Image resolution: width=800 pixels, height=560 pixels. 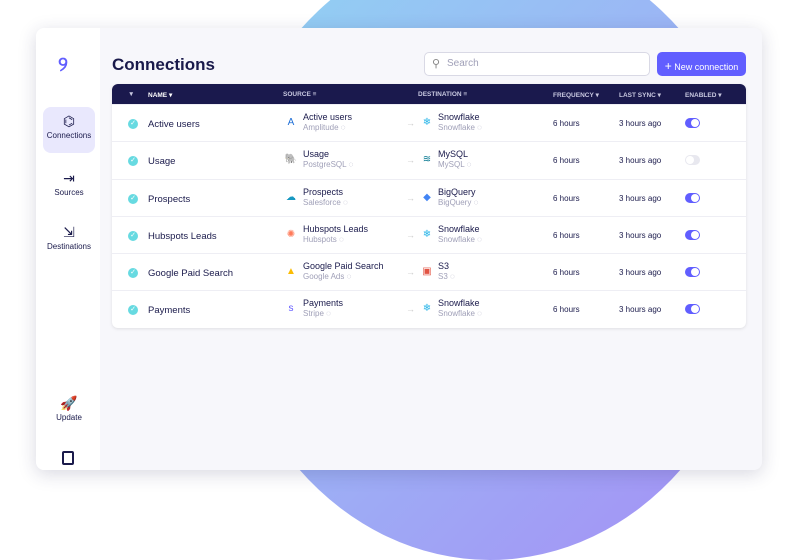 What do you see at coordinates (69, 121) in the screenshot?
I see `connections-icon: ⌬` at bounding box center [69, 121].